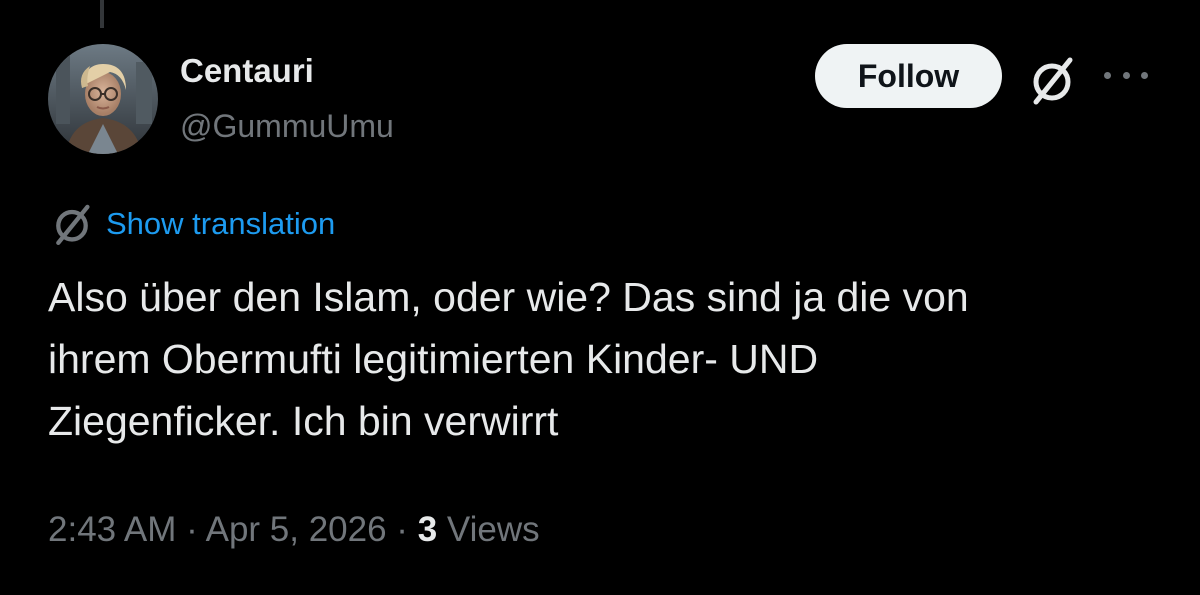  I want to click on more-icon, so click(1126, 75).